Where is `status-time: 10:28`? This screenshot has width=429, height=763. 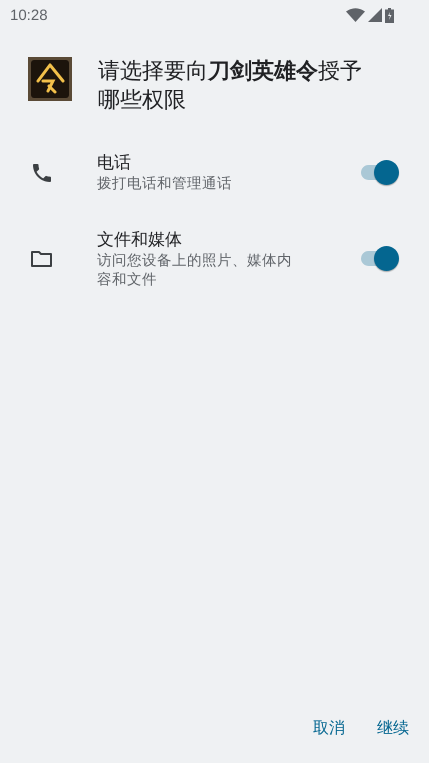
status-time: 10:28 is located at coordinates (29, 15).